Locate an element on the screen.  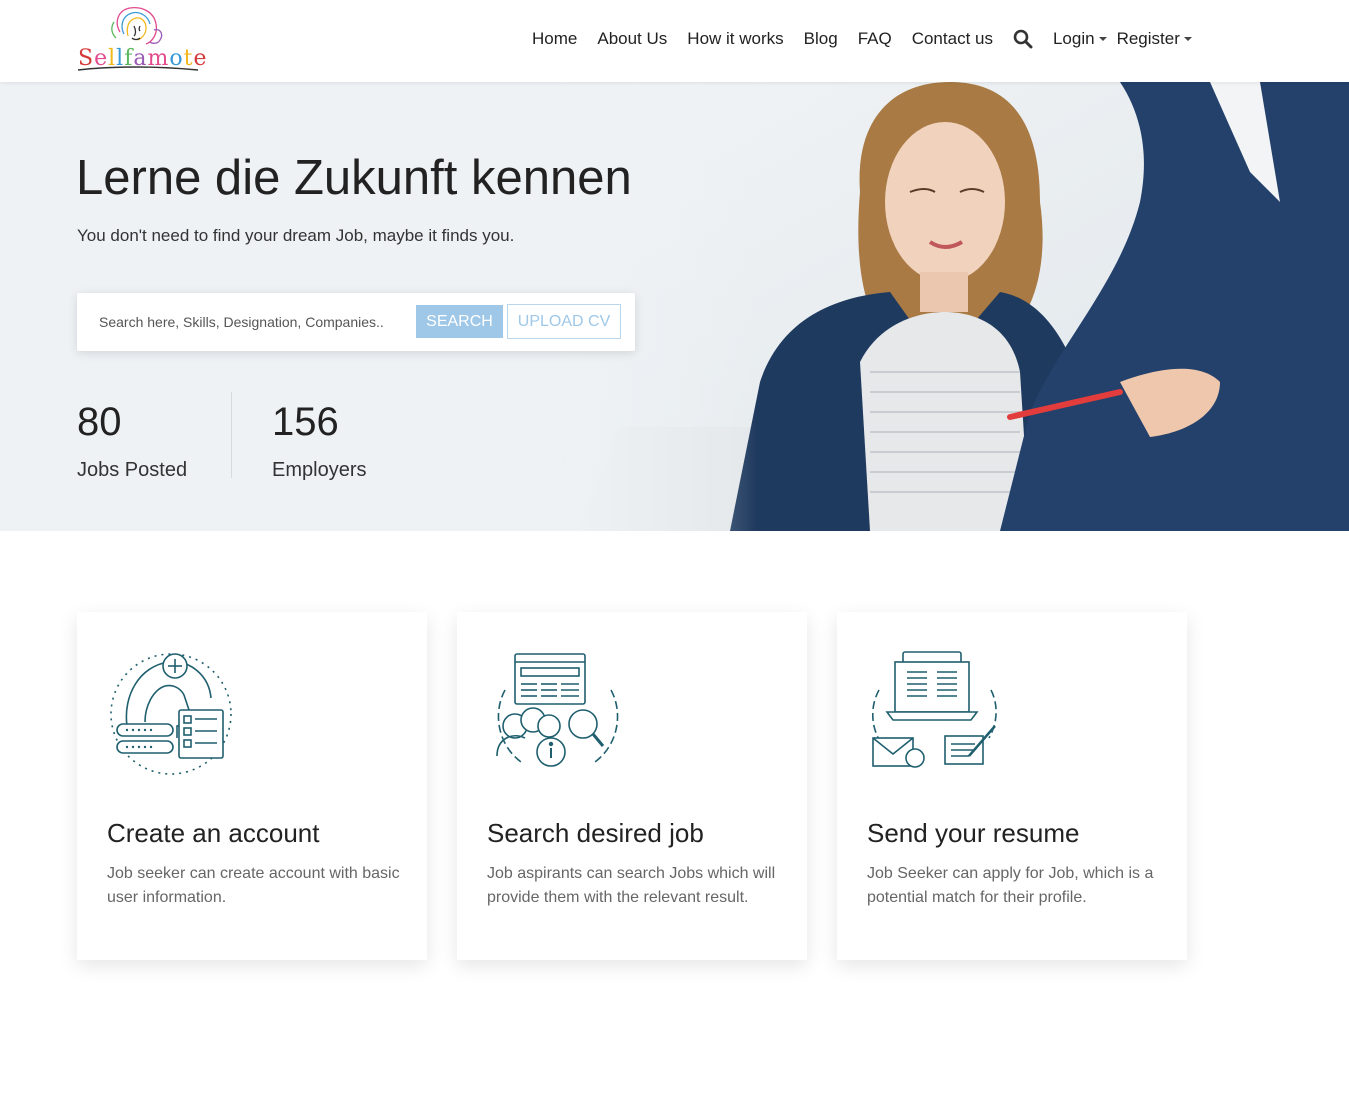
job-search-box: SEARCH UPLOAD CV is located at coordinates (356, 322).